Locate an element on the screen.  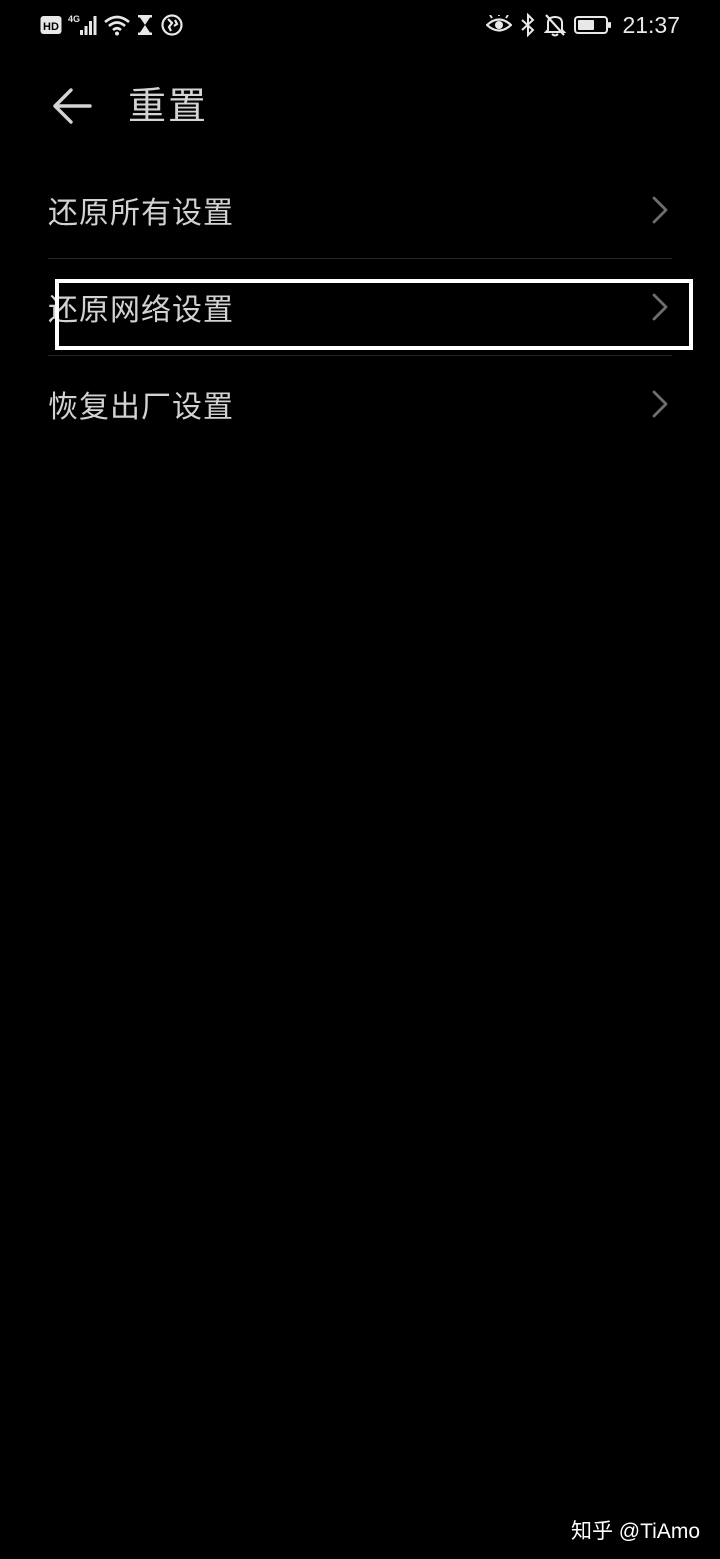
factory-reset-item: 恢复出厂设置 is located at coordinates (360, 404).